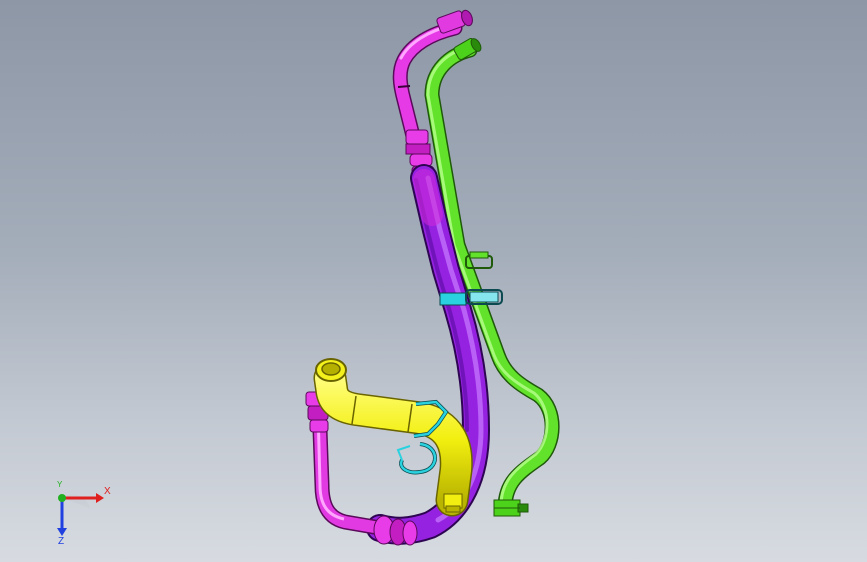 The image size is (867, 562). What do you see at coordinates (60, 484) in the screenshot?
I see `y-axis-label: Y` at bounding box center [60, 484].